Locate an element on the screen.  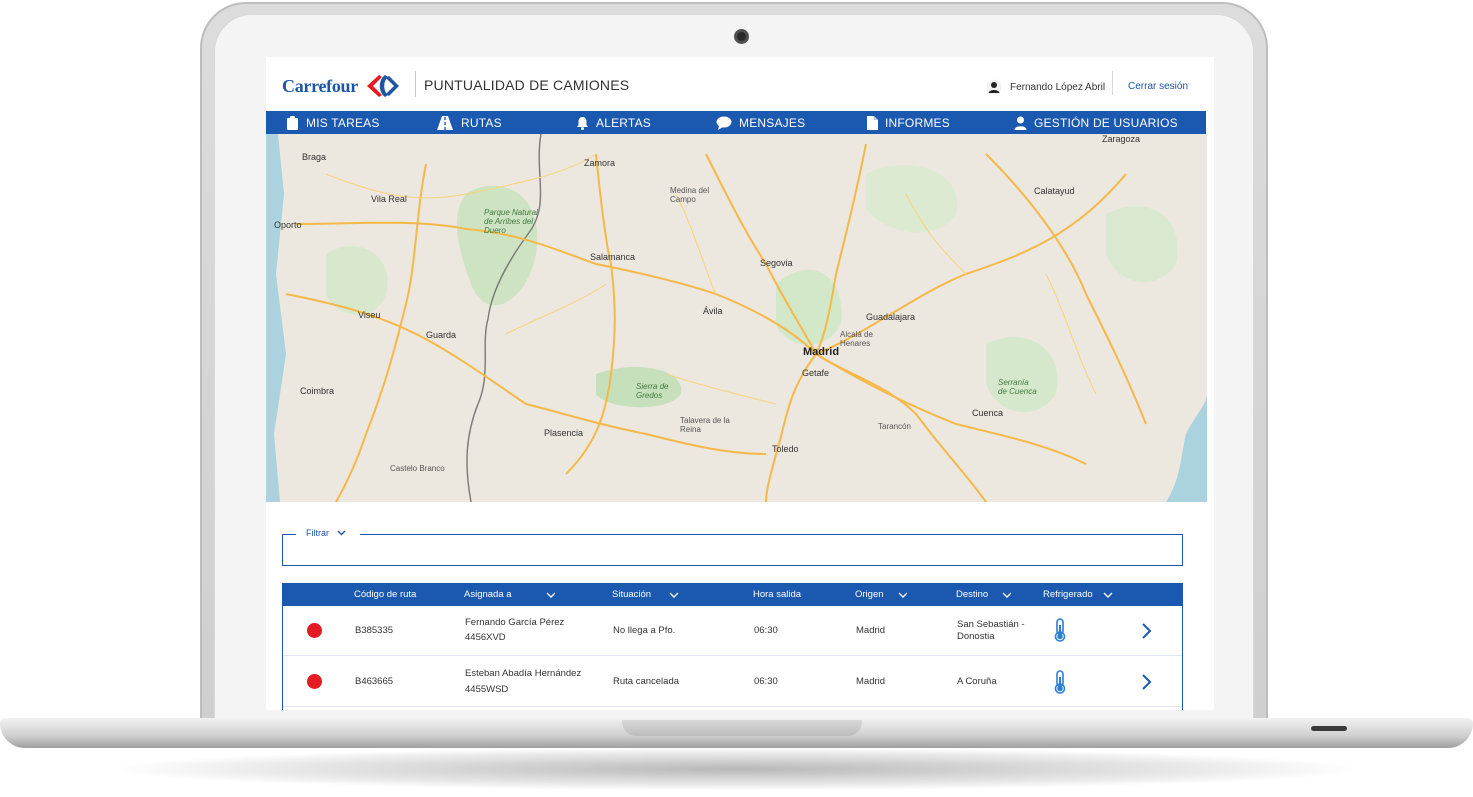
map-label-vila-real: Vila Real is located at coordinates (389, 199).